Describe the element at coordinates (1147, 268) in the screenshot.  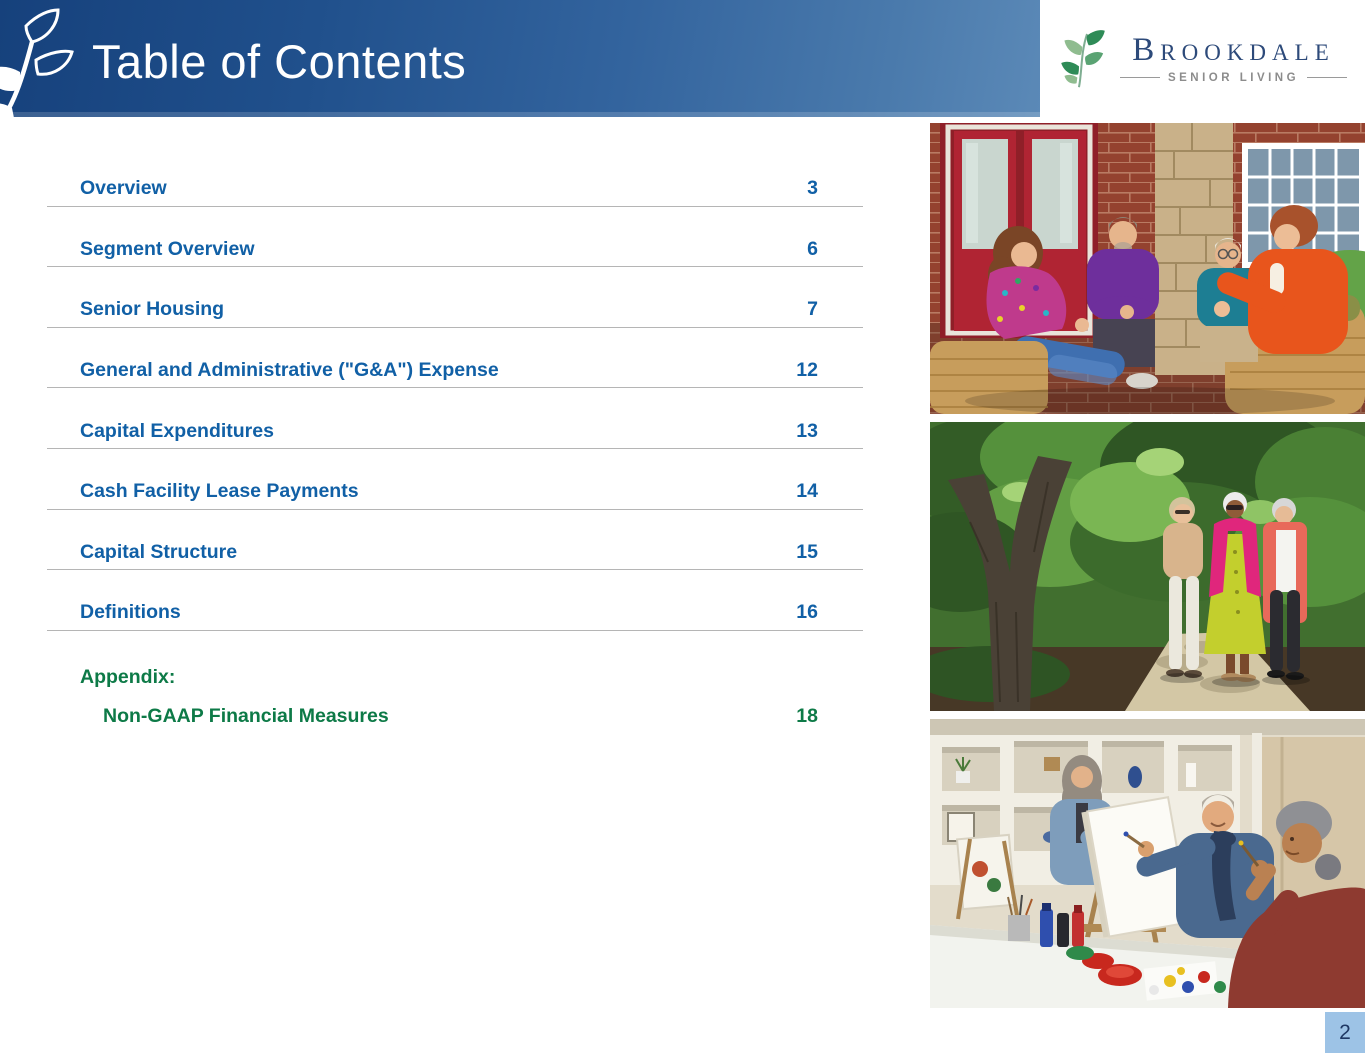
I see `photo-patio-gathering` at that location.